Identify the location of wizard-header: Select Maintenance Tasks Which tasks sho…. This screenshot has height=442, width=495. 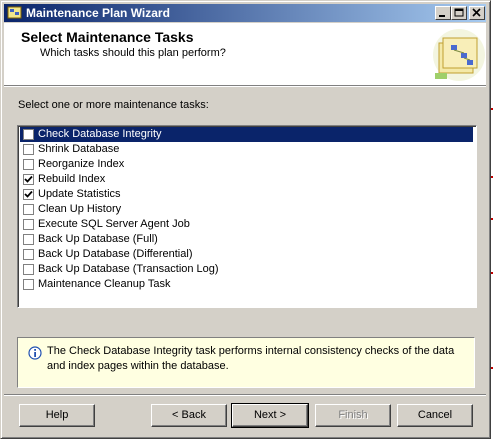
(245, 54).